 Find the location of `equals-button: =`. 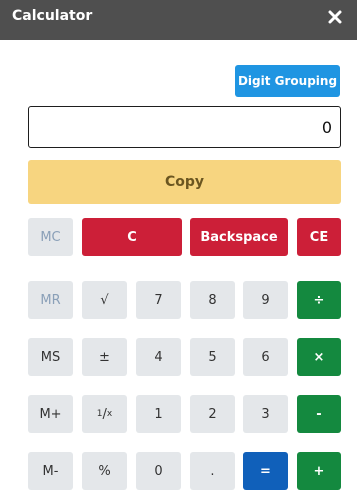

equals-button: = is located at coordinates (265, 471).